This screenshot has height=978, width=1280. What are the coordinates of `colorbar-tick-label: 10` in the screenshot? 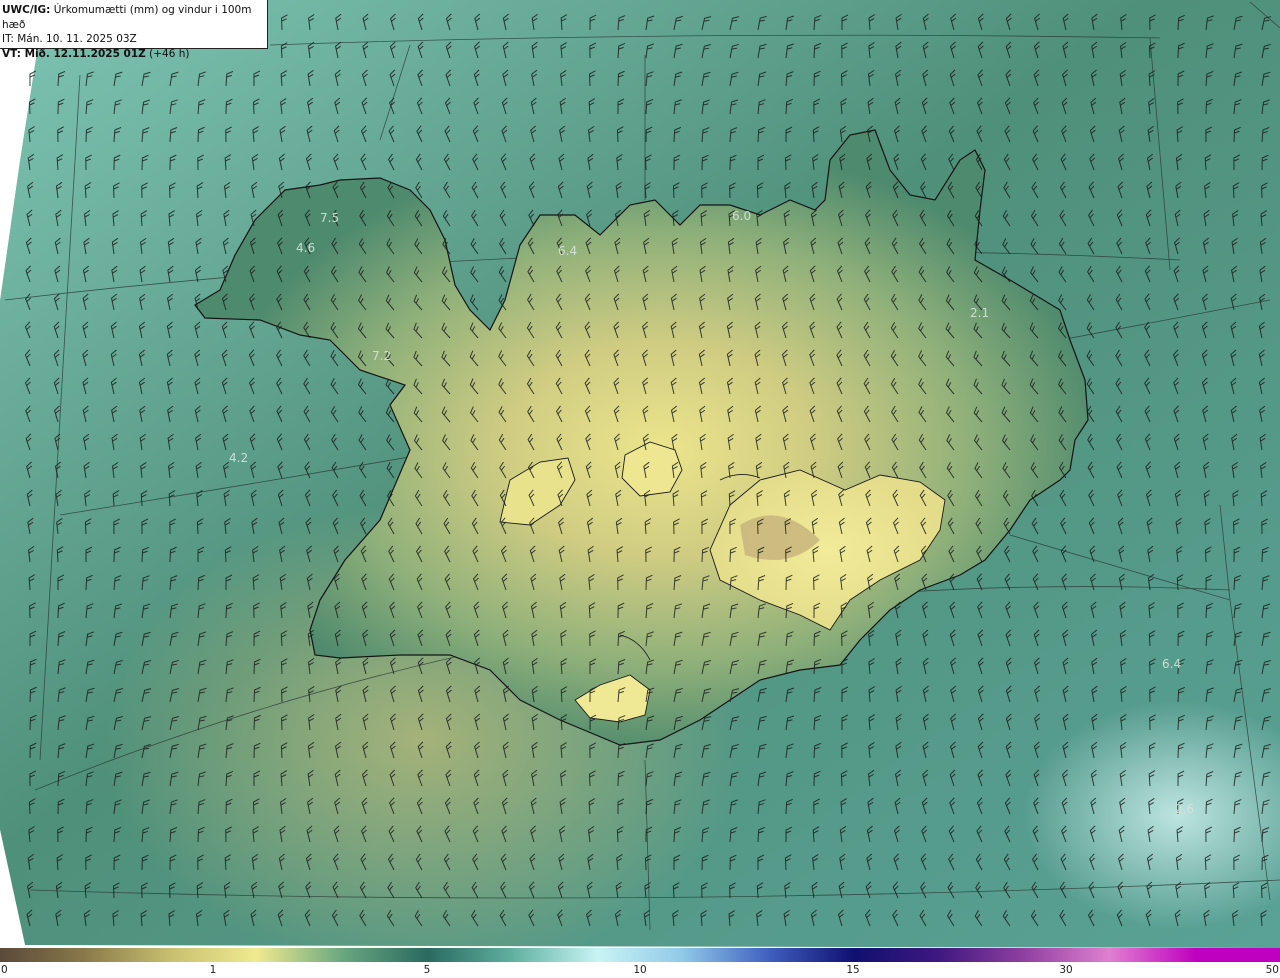 It's located at (640, 970).